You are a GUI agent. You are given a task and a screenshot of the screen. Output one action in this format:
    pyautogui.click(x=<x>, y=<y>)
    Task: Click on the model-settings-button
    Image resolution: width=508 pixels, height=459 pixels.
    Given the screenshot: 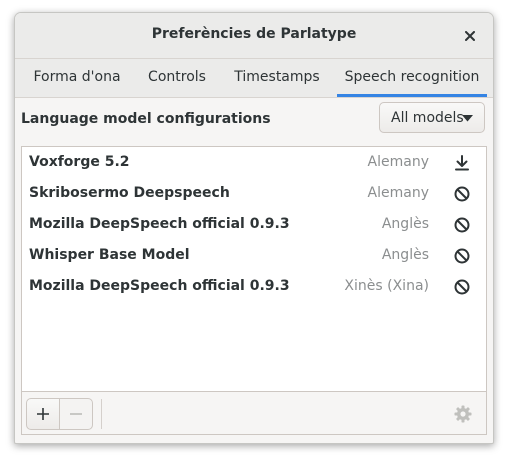 What is the action you would take?
    pyautogui.click(x=463, y=414)
    